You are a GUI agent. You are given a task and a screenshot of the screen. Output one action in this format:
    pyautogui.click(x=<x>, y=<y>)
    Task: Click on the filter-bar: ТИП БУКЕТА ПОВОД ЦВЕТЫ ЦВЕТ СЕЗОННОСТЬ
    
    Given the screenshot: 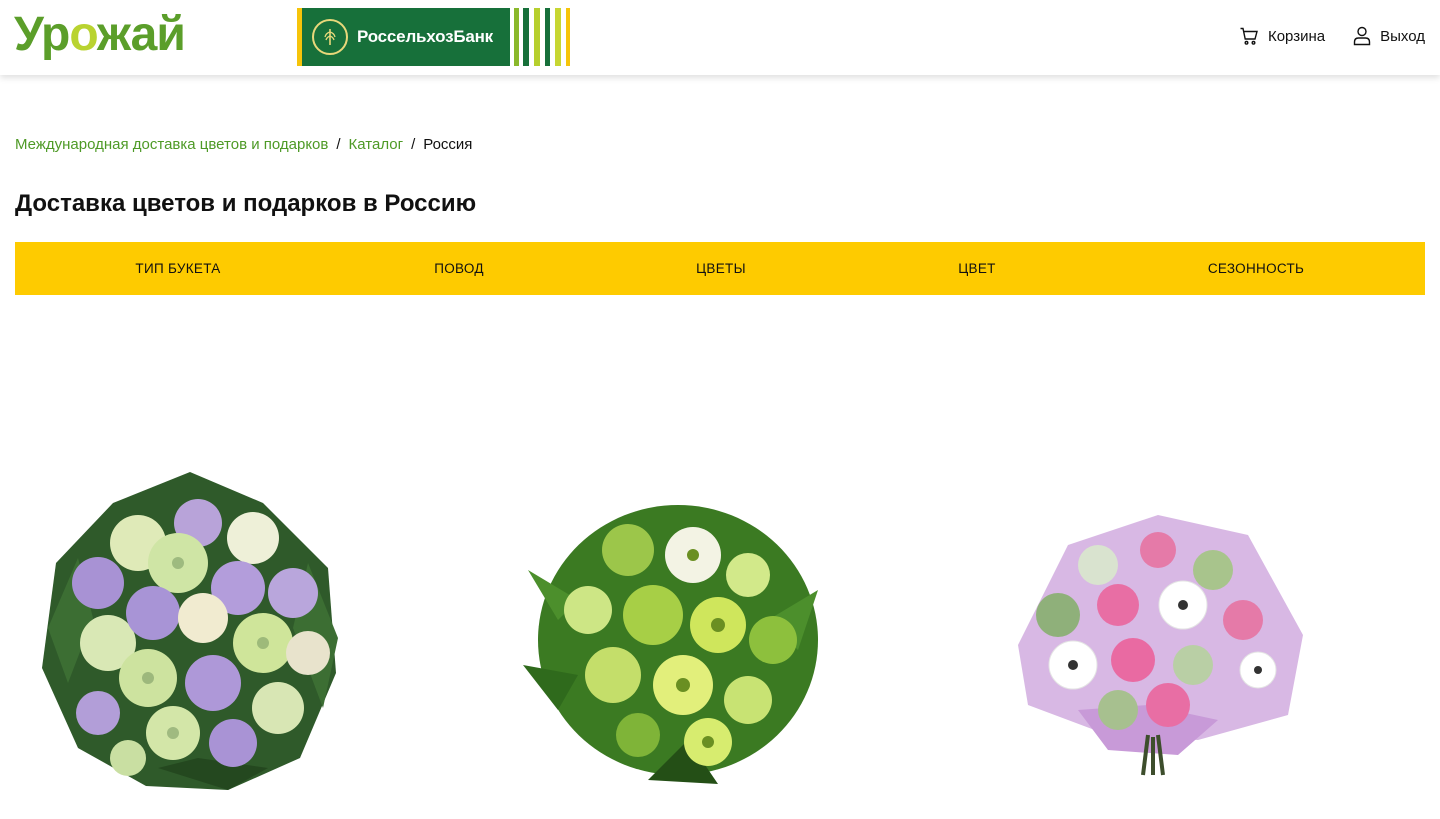 What is the action you would take?
    pyautogui.click(x=720, y=268)
    